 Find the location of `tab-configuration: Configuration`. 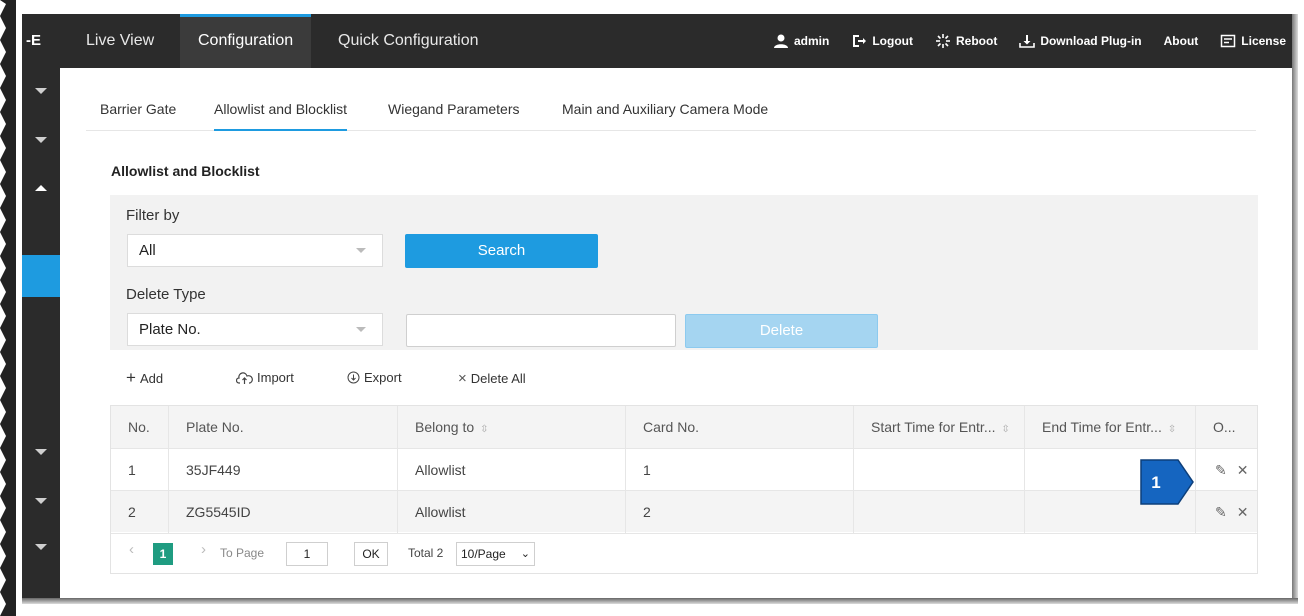

tab-configuration: Configuration is located at coordinates (246, 41).